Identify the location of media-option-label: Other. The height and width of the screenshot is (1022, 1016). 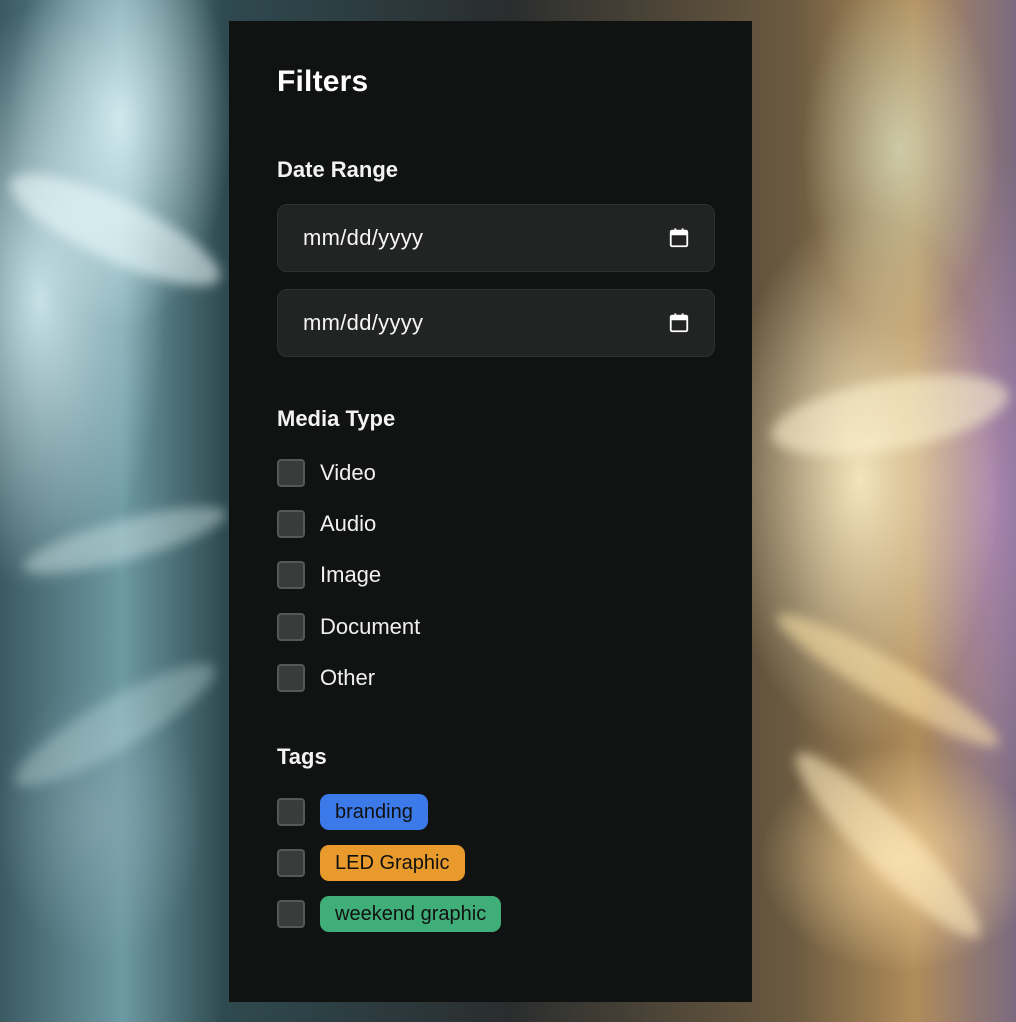
(348, 677).